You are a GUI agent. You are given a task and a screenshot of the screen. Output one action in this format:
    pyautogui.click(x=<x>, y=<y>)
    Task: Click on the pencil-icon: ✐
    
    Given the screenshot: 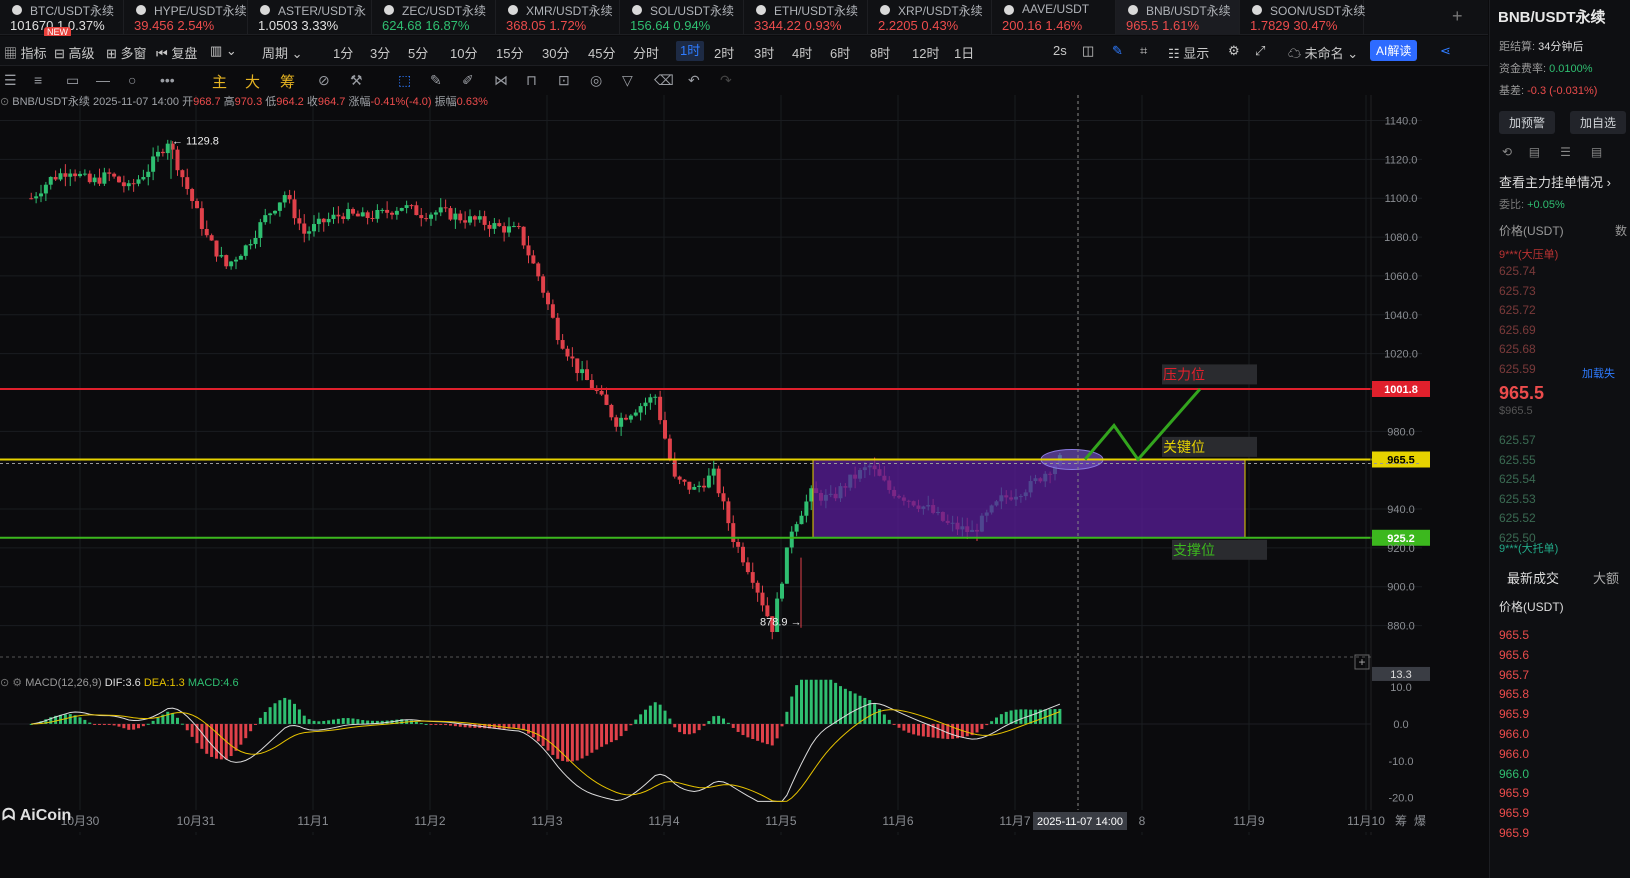 What is the action you would take?
    pyautogui.click(x=468, y=80)
    